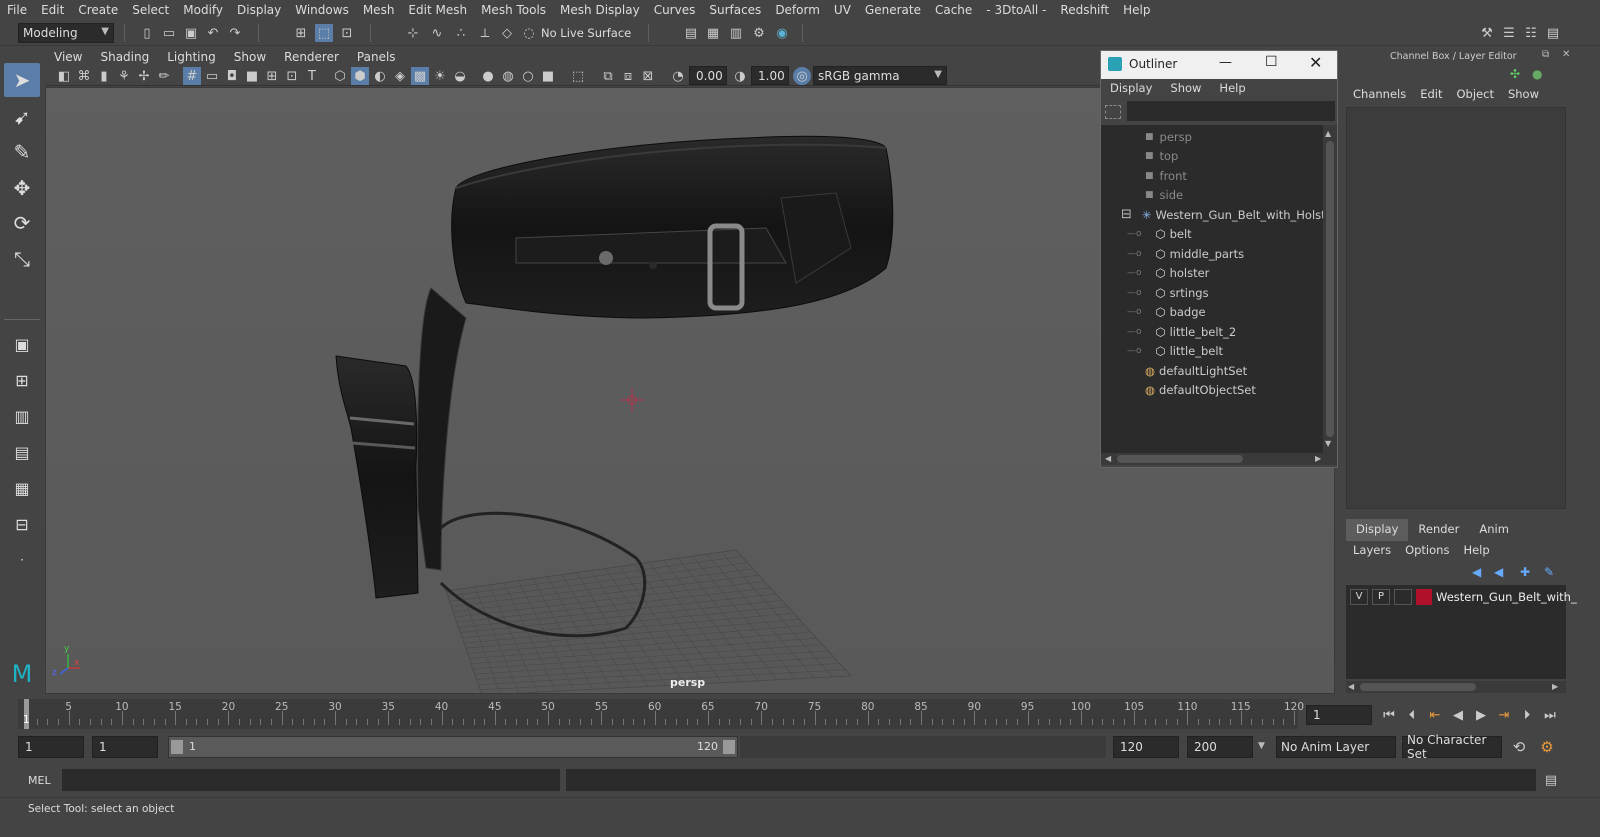 The height and width of the screenshot is (837, 1600). Describe the element at coordinates (1166, 175) in the screenshot. I see `outliner-camera-row: ■ front` at that location.